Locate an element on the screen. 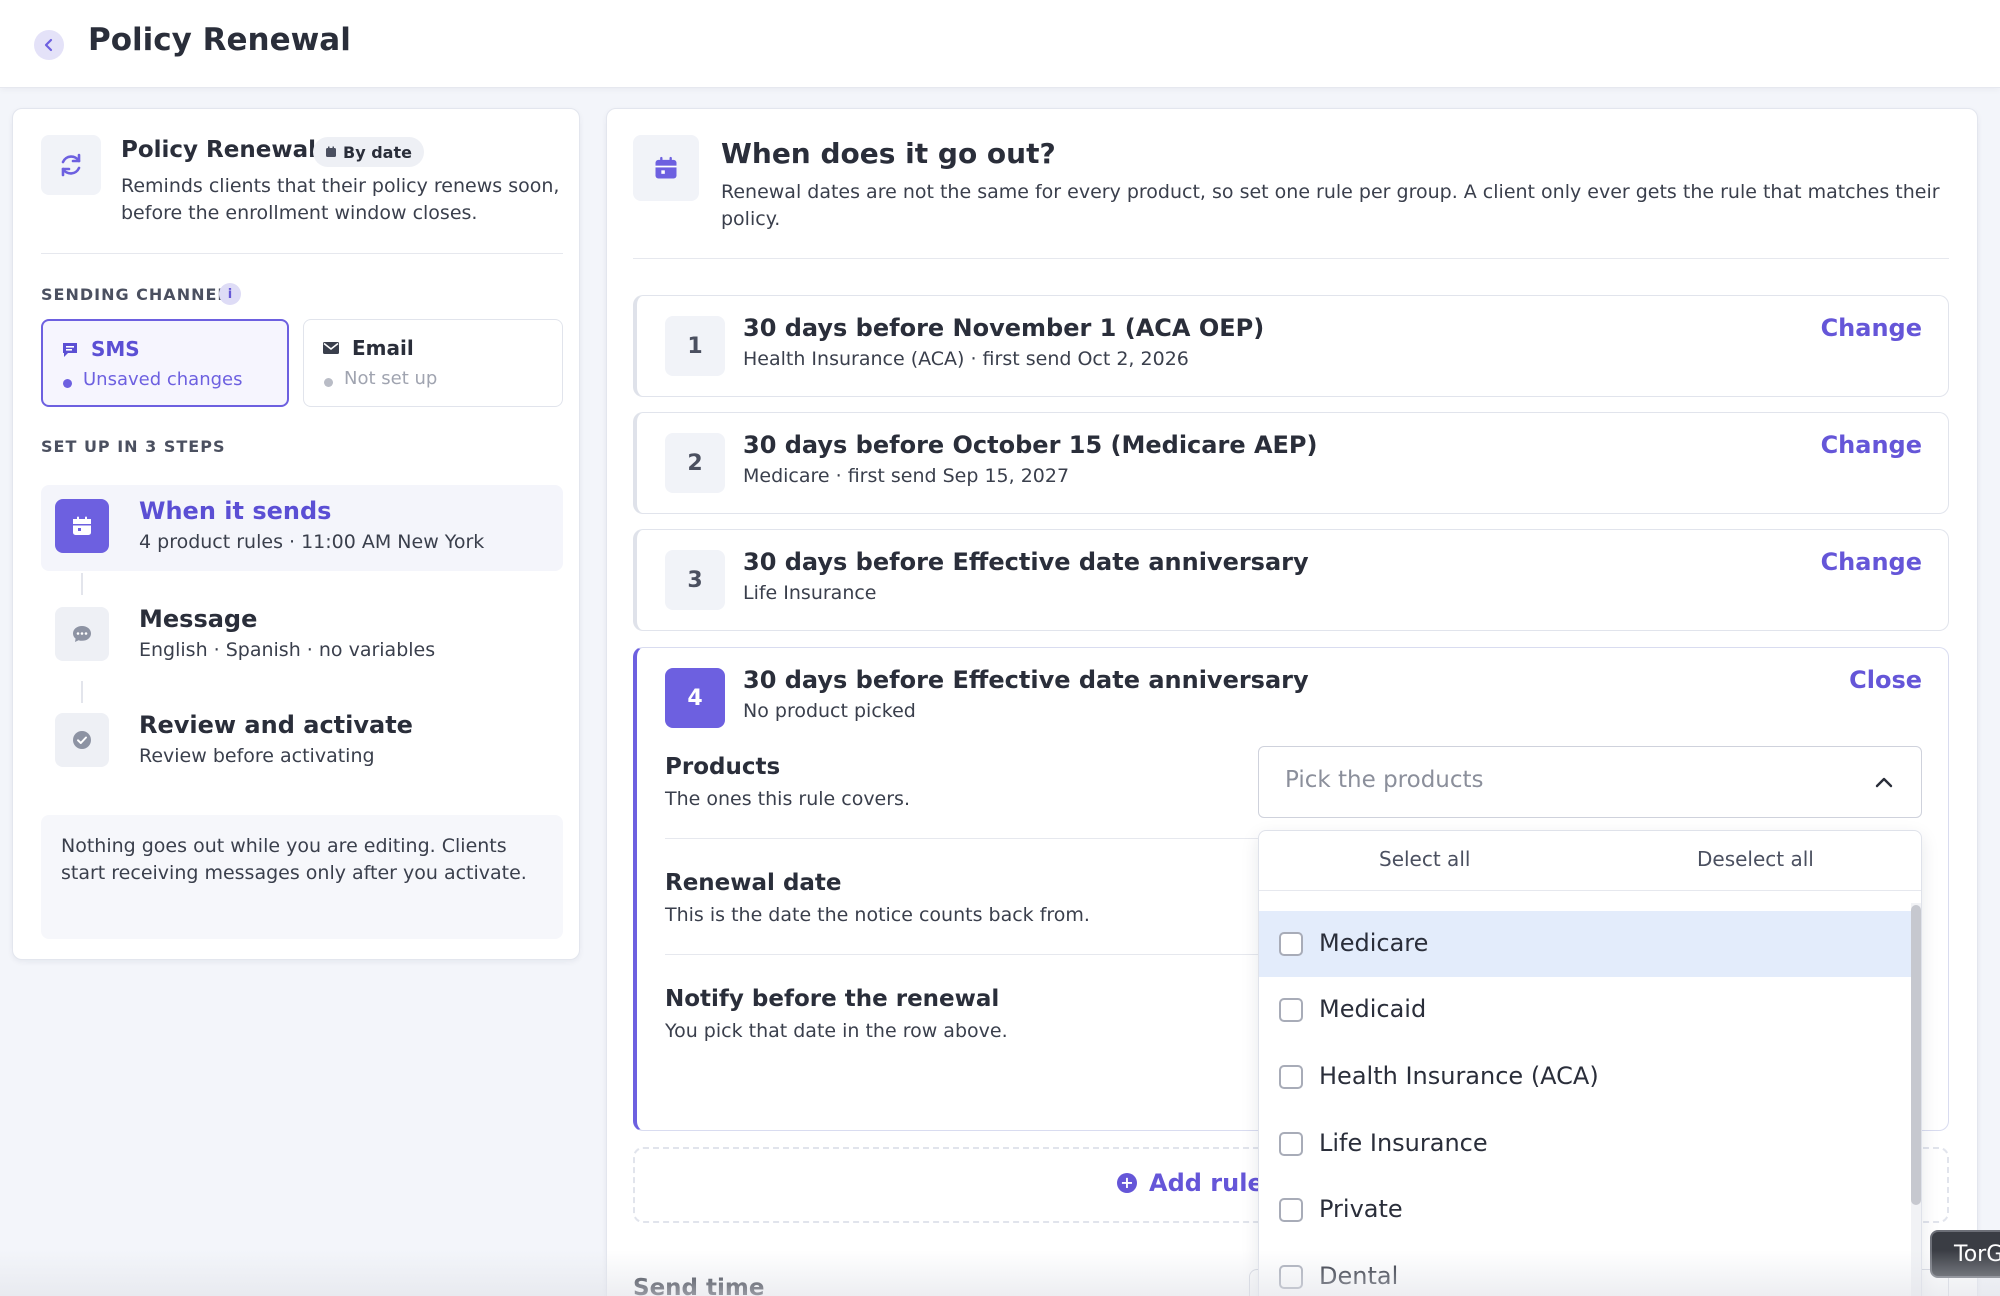  chevron-left-icon is located at coordinates (48, 45).